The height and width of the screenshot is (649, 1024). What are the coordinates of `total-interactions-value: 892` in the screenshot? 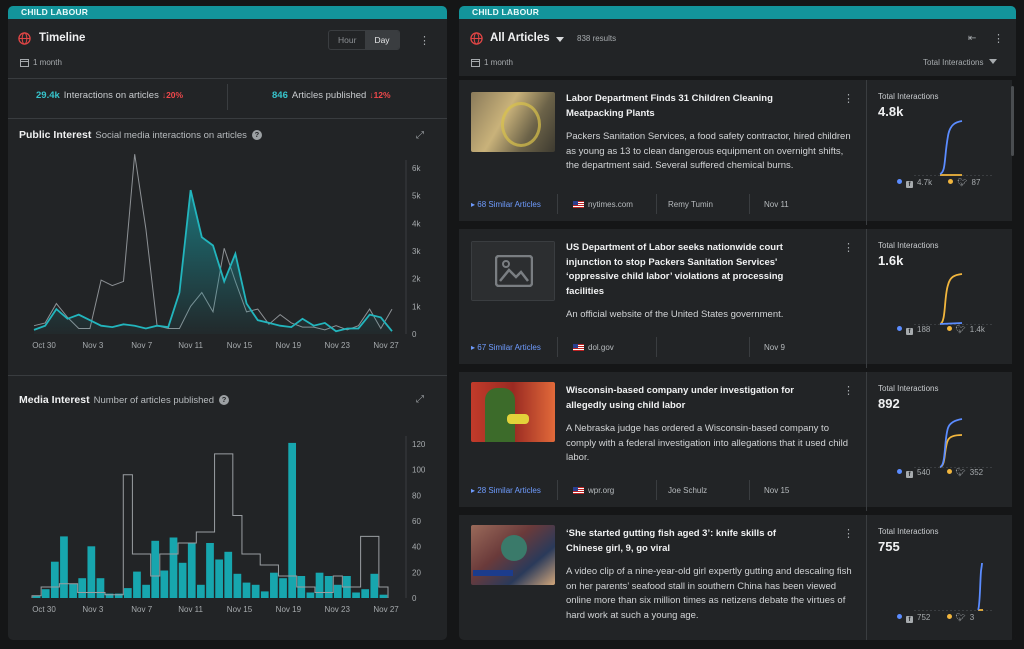 It's located at (889, 403).